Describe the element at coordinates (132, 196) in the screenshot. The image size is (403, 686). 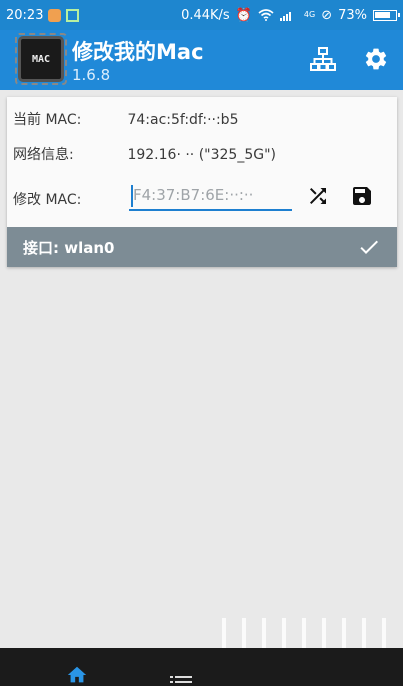
I see `text-cursor` at that location.